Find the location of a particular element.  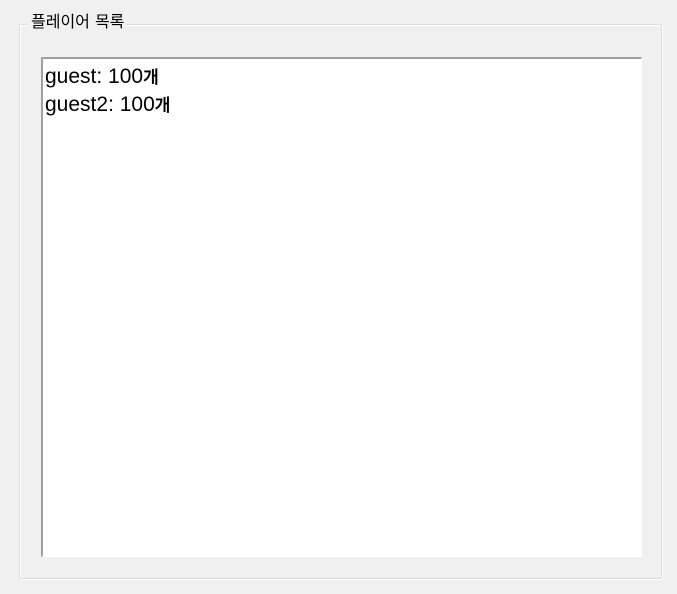

groupbox-title: 플레이어 목록 is located at coordinates (78, 22).